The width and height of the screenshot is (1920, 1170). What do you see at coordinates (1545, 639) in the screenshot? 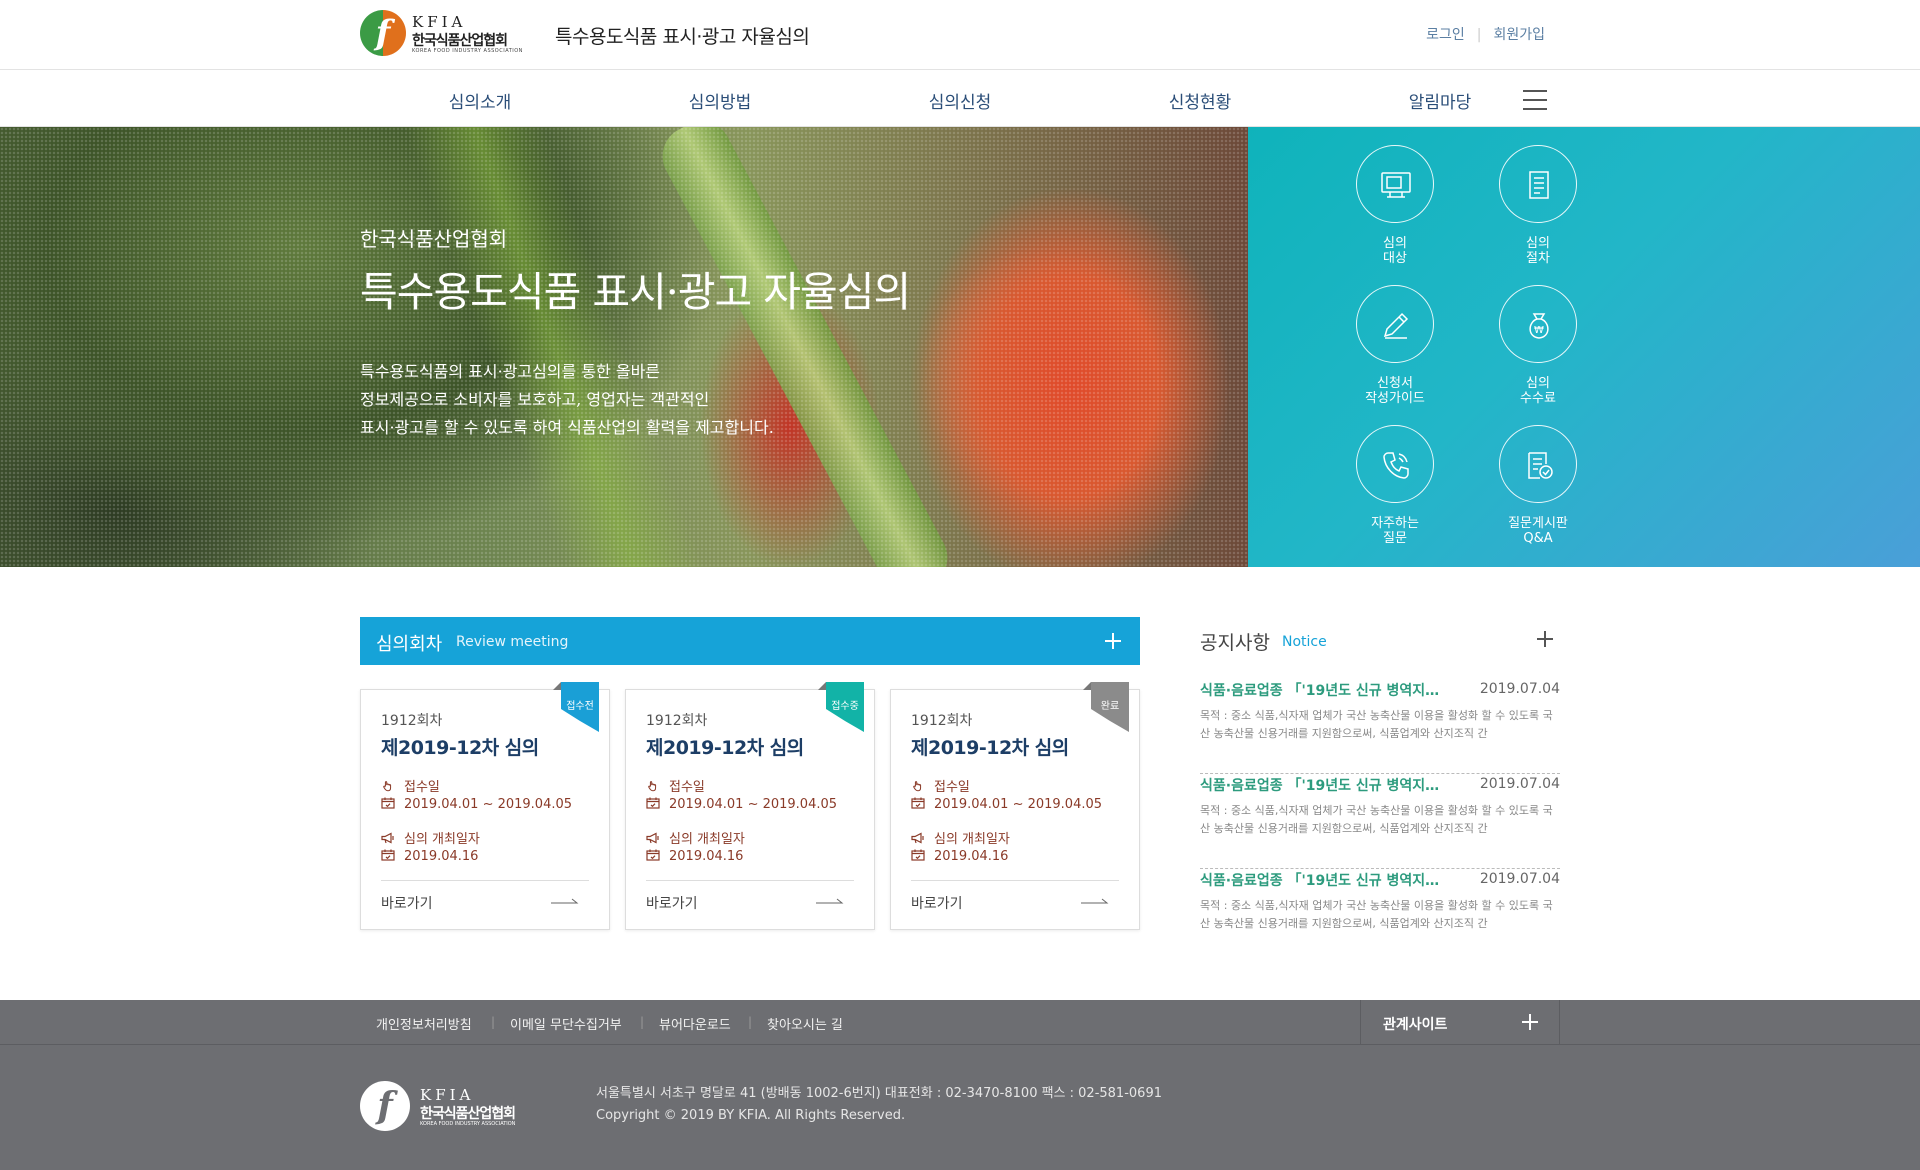
I see `notice-more-icon` at bounding box center [1545, 639].